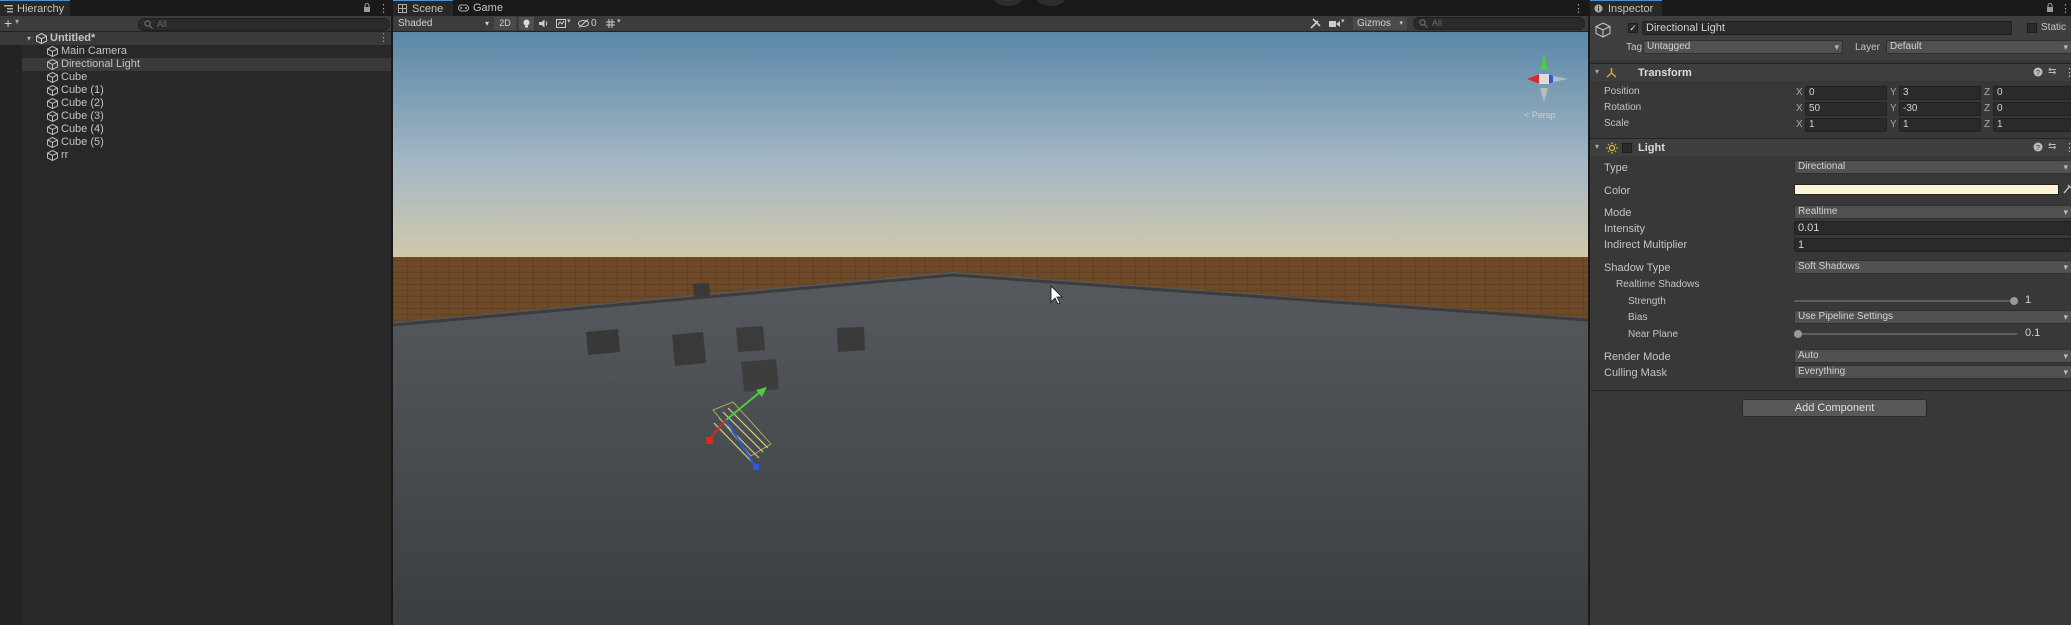 Image resolution: width=2071 pixels, height=625 pixels. What do you see at coordinates (1926, 189) in the screenshot?
I see `light-color-field` at bounding box center [1926, 189].